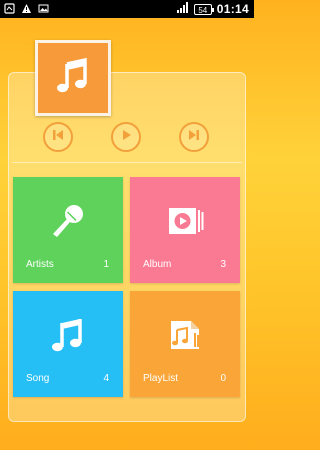 This screenshot has width=320, height=450. I want to click on status-left, so click(26, 10).